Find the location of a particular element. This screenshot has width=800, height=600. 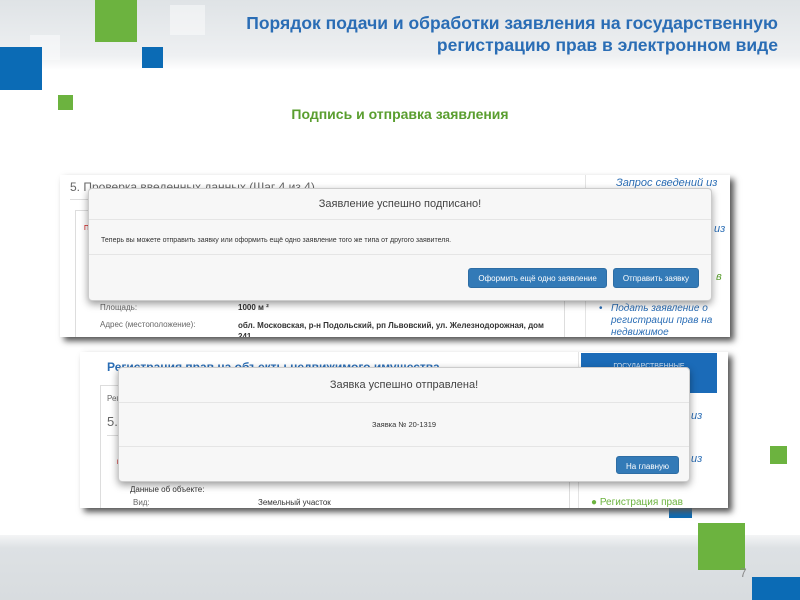

page-number: 7 is located at coordinates (743, 573).